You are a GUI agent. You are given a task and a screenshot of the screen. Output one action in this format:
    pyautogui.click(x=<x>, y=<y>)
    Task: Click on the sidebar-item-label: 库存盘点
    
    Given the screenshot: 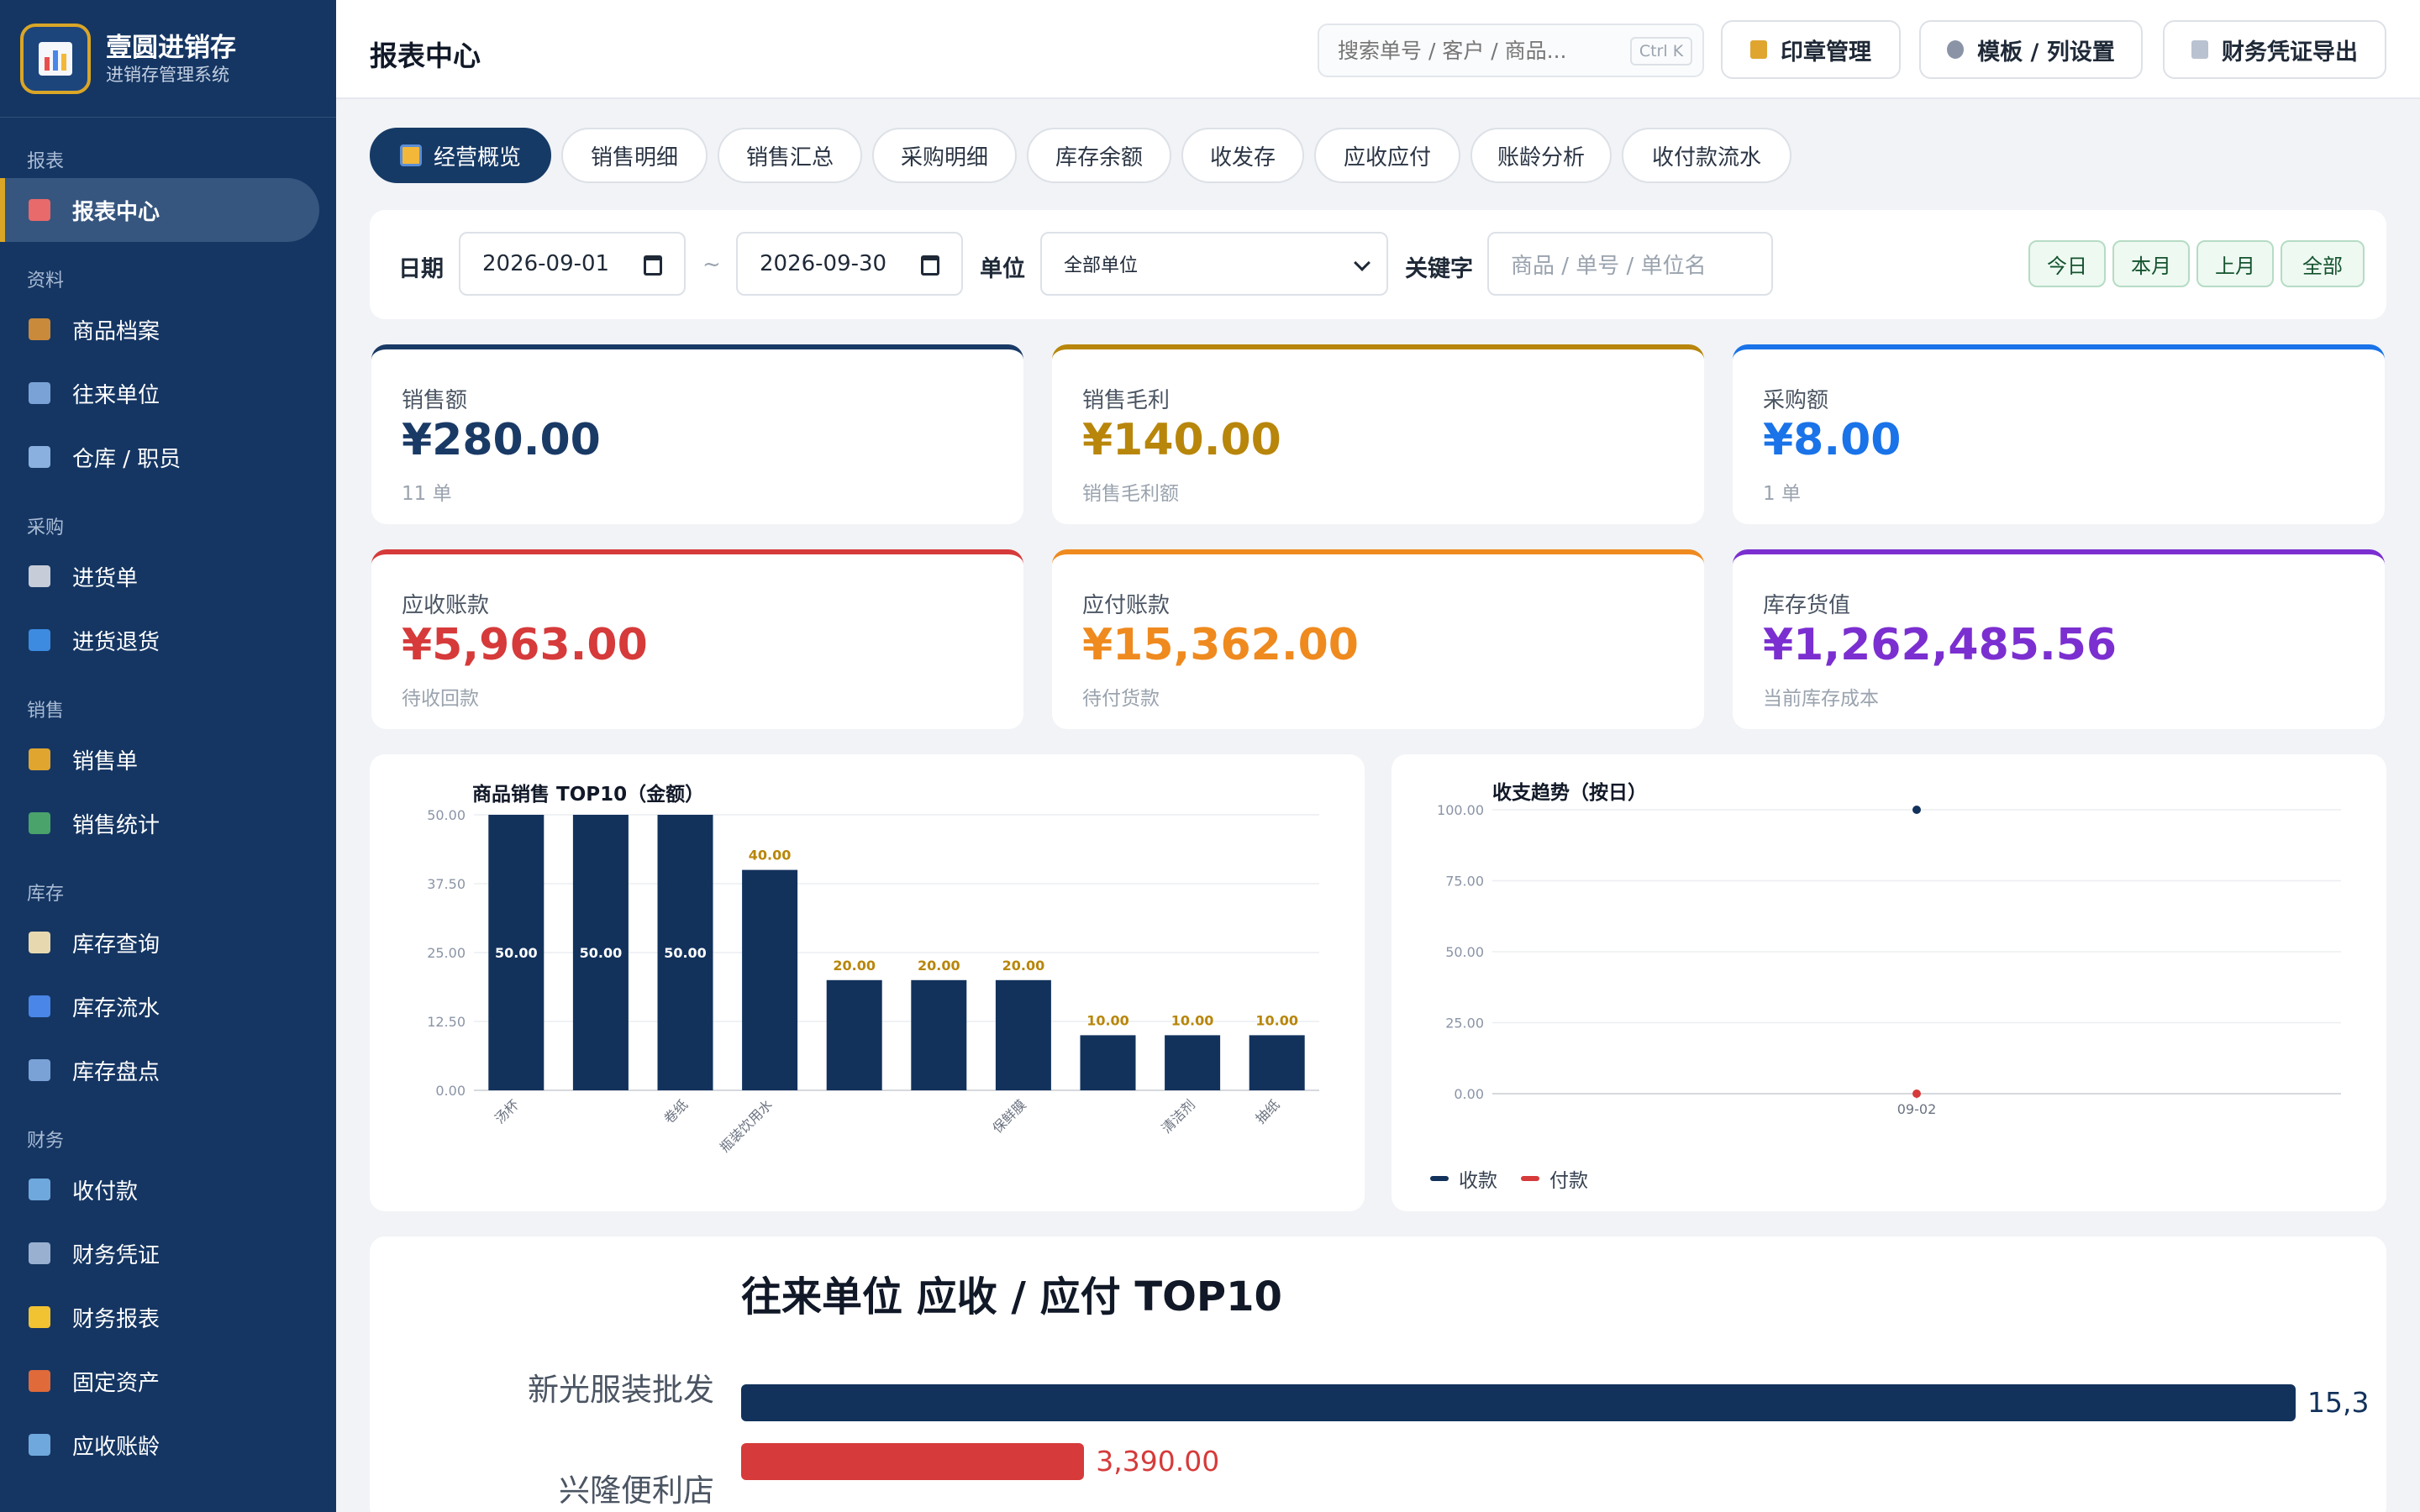 What is the action you would take?
    pyautogui.click(x=116, y=1072)
    